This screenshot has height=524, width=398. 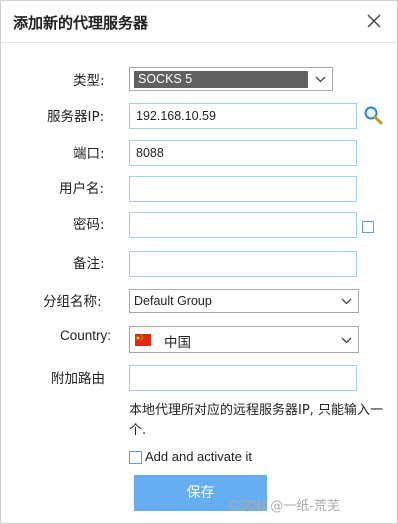 What do you see at coordinates (243, 116) in the screenshot?
I see `server-ip-field` at bounding box center [243, 116].